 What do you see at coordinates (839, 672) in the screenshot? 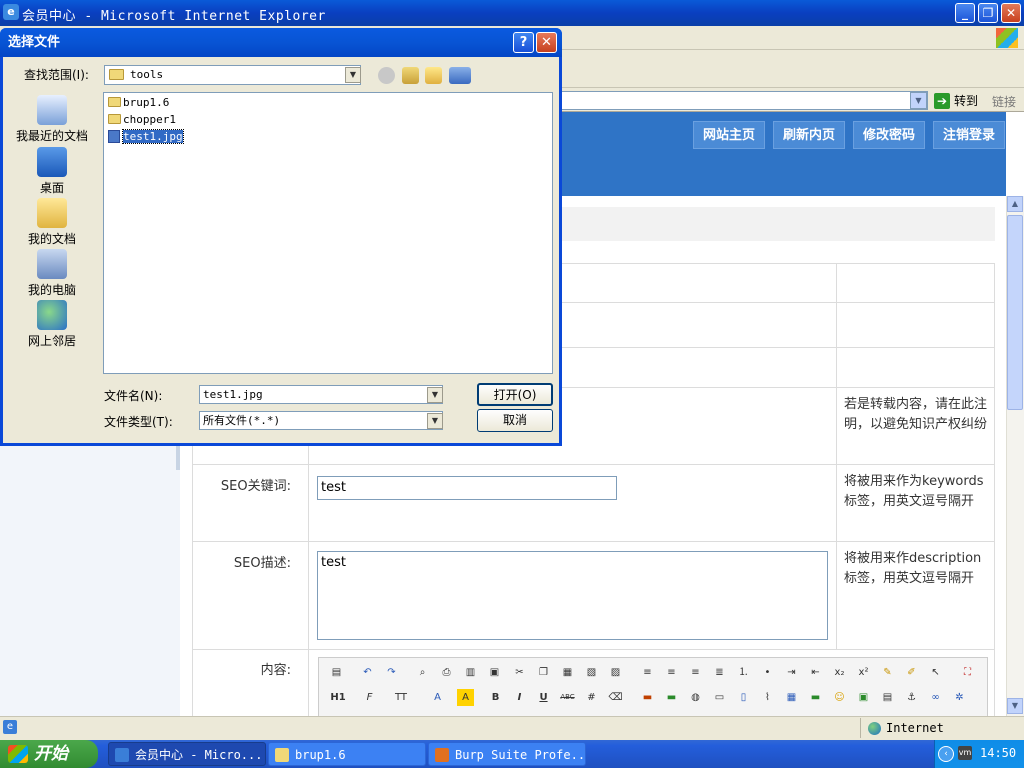
I see `subscript-icon: x₂` at bounding box center [839, 672].